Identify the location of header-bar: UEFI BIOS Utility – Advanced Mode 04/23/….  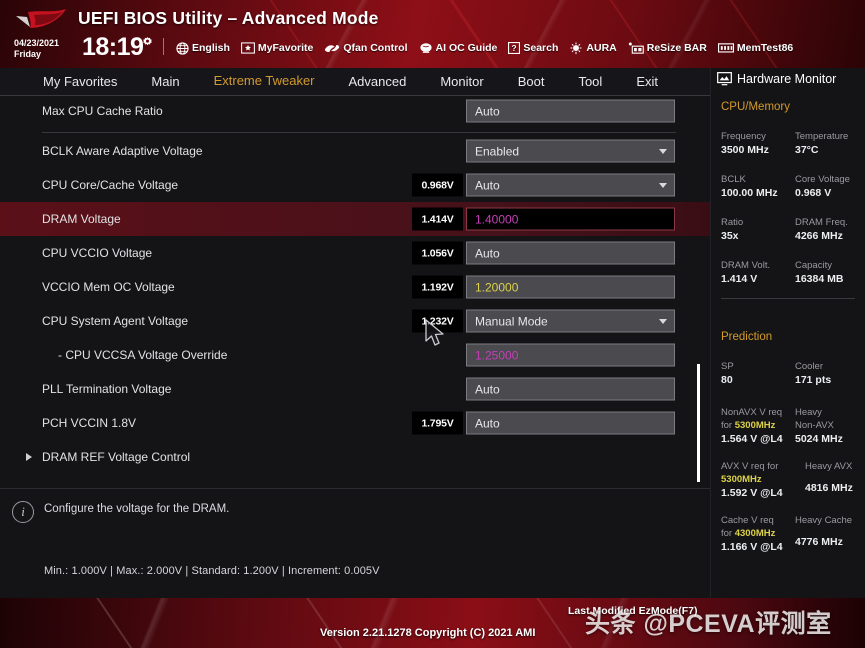
(432, 34).